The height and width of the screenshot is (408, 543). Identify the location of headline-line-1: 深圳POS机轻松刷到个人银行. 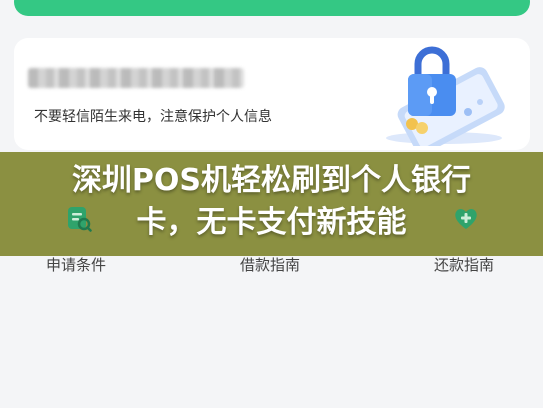
(271, 180).